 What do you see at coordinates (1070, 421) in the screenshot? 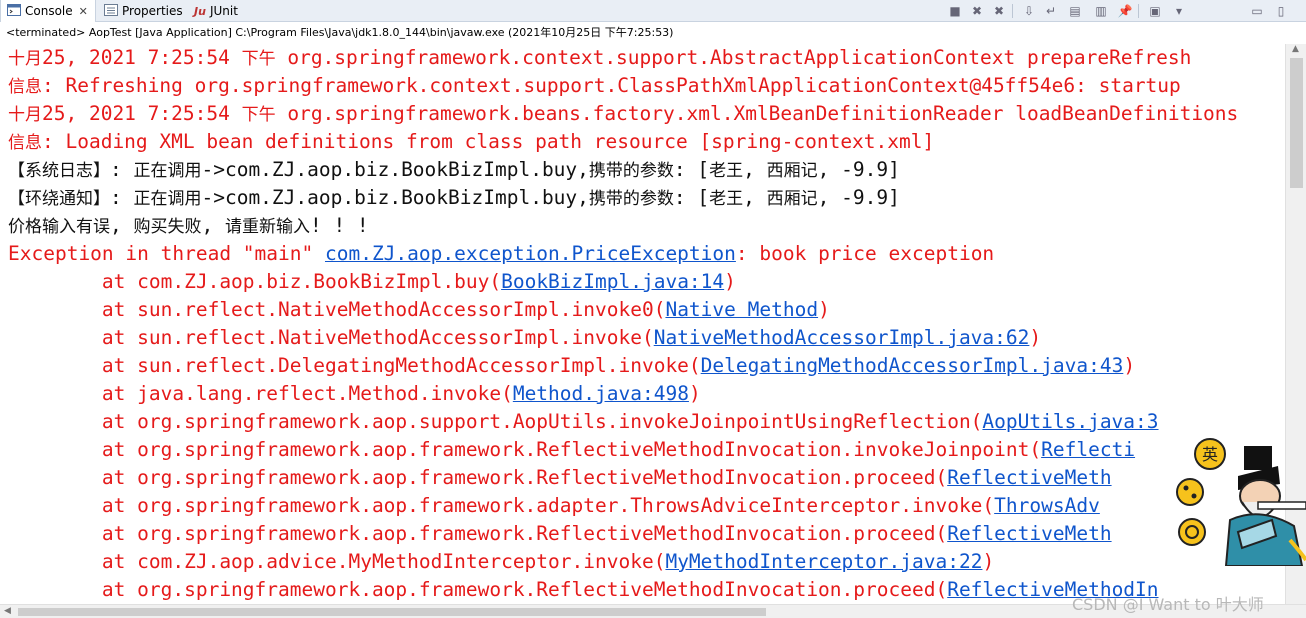
I see `stack-trace-link: AopUtils.java:3` at bounding box center [1070, 421].